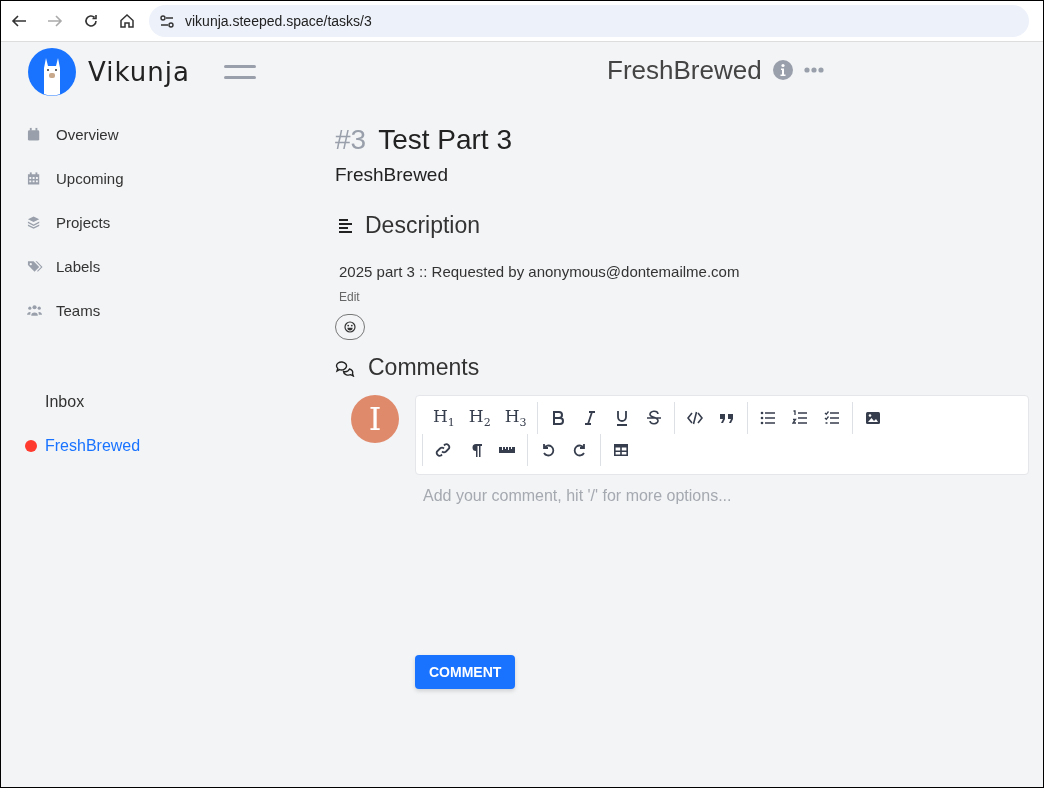 Image resolution: width=1044 pixels, height=788 pixels. Describe the element at coordinates (151, 178) in the screenshot. I see `sidebar-item: Upcoming` at that location.